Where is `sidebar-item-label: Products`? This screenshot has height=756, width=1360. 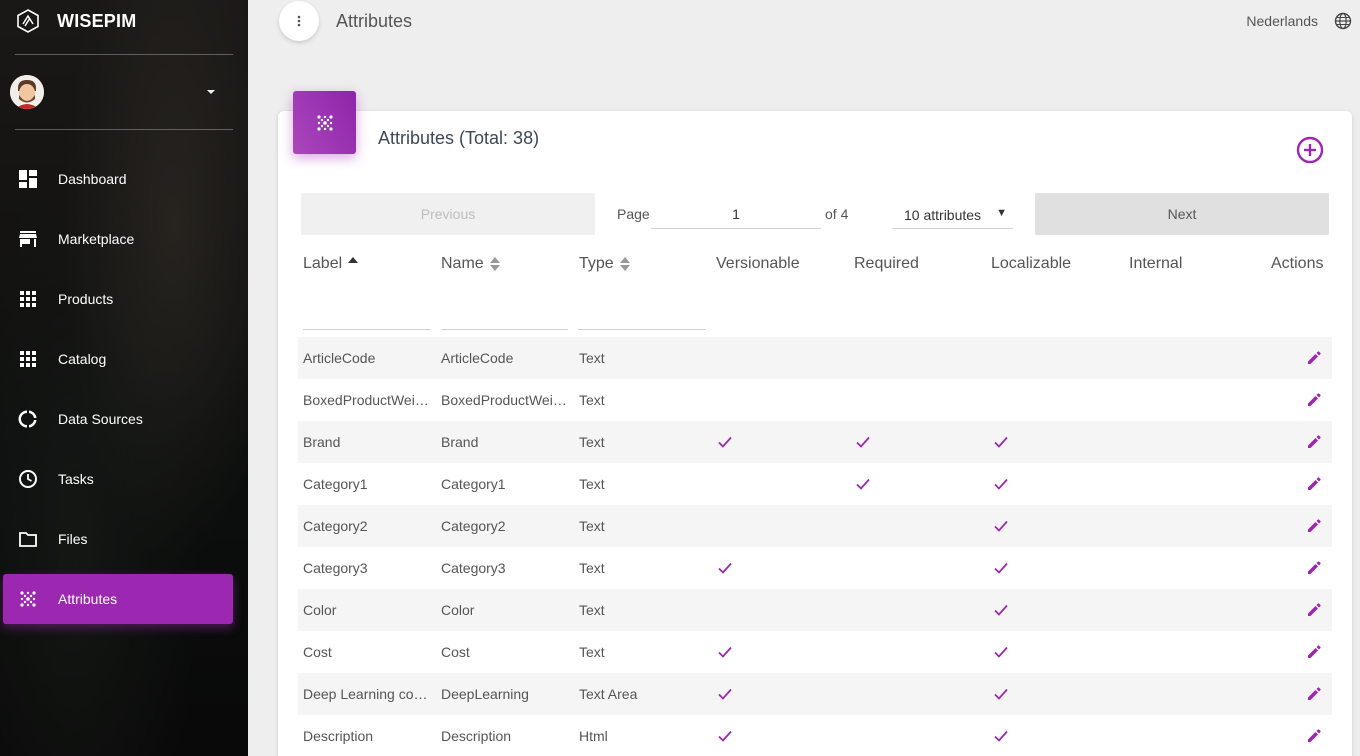 sidebar-item-label: Products is located at coordinates (86, 299).